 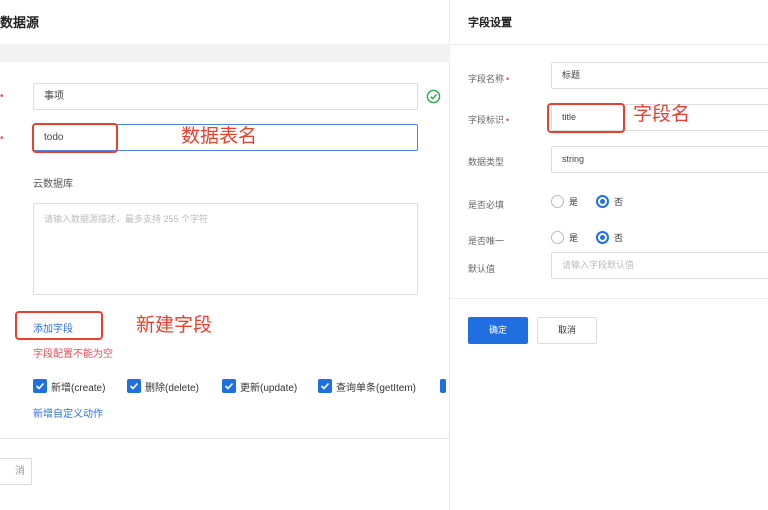 What do you see at coordinates (59, 325) in the screenshot?
I see `annotation-box-new-field` at bounding box center [59, 325].